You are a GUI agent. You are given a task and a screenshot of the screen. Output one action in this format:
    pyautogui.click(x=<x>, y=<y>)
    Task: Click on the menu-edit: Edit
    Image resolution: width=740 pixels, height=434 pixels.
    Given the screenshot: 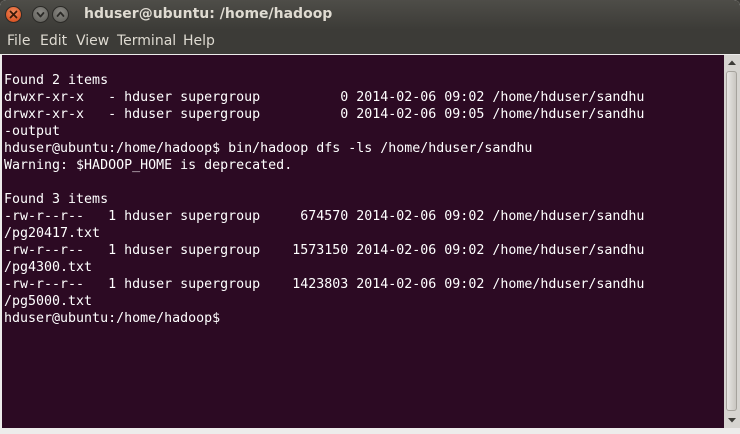 What is the action you would take?
    pyautogui.click(x=53, y=41)
    